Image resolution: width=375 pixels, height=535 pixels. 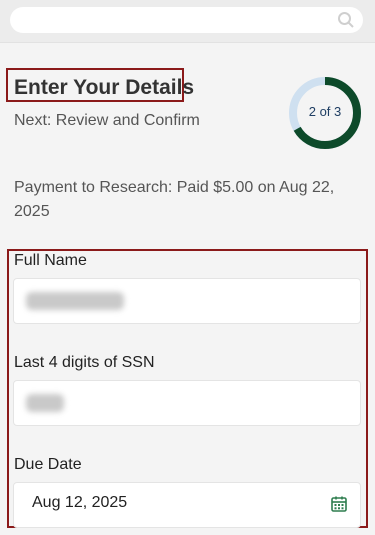 I want to click on ssn-redacted-value, so click(x=45, y=403).